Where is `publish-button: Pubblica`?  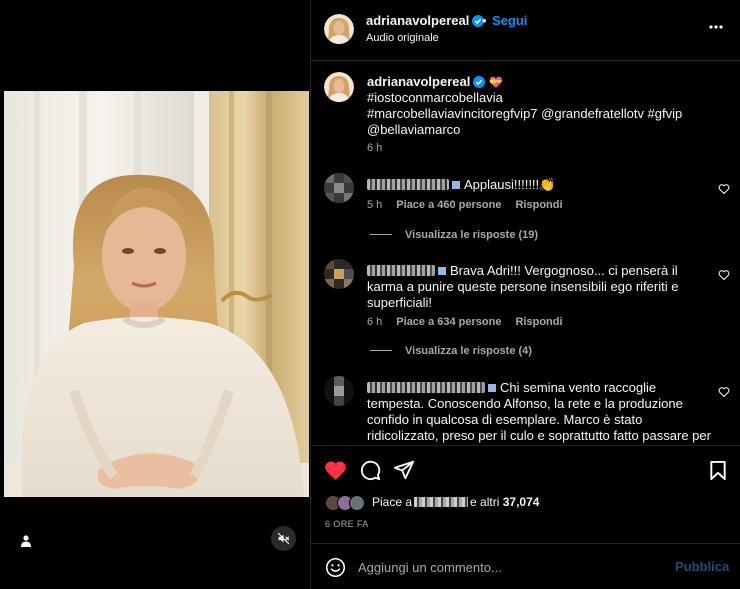 publish-button: Pubblica is located at coordinates (702, 566).